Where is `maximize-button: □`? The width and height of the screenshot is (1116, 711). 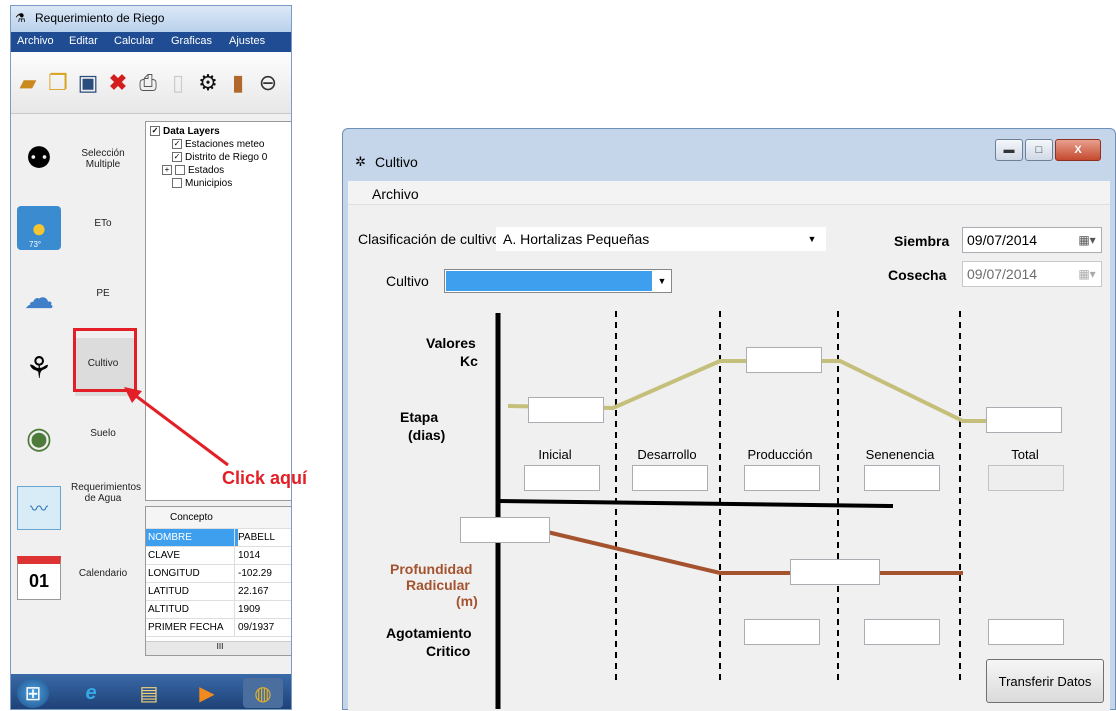
maximize-button: □ is located at coordinates (1039, 150).